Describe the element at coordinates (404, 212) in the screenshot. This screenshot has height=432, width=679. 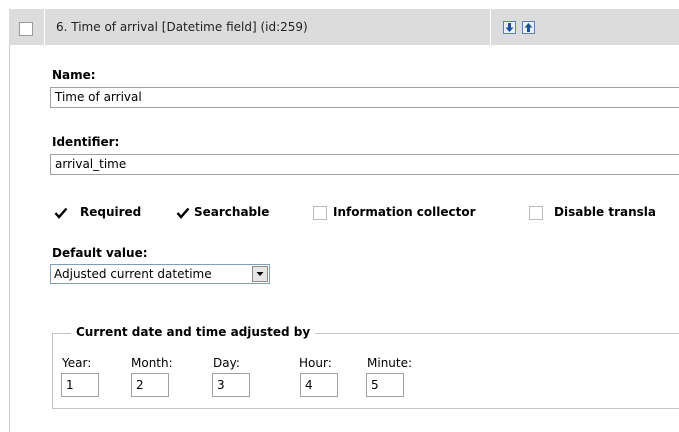
I see `information-collector-label: Information collector` at that location.